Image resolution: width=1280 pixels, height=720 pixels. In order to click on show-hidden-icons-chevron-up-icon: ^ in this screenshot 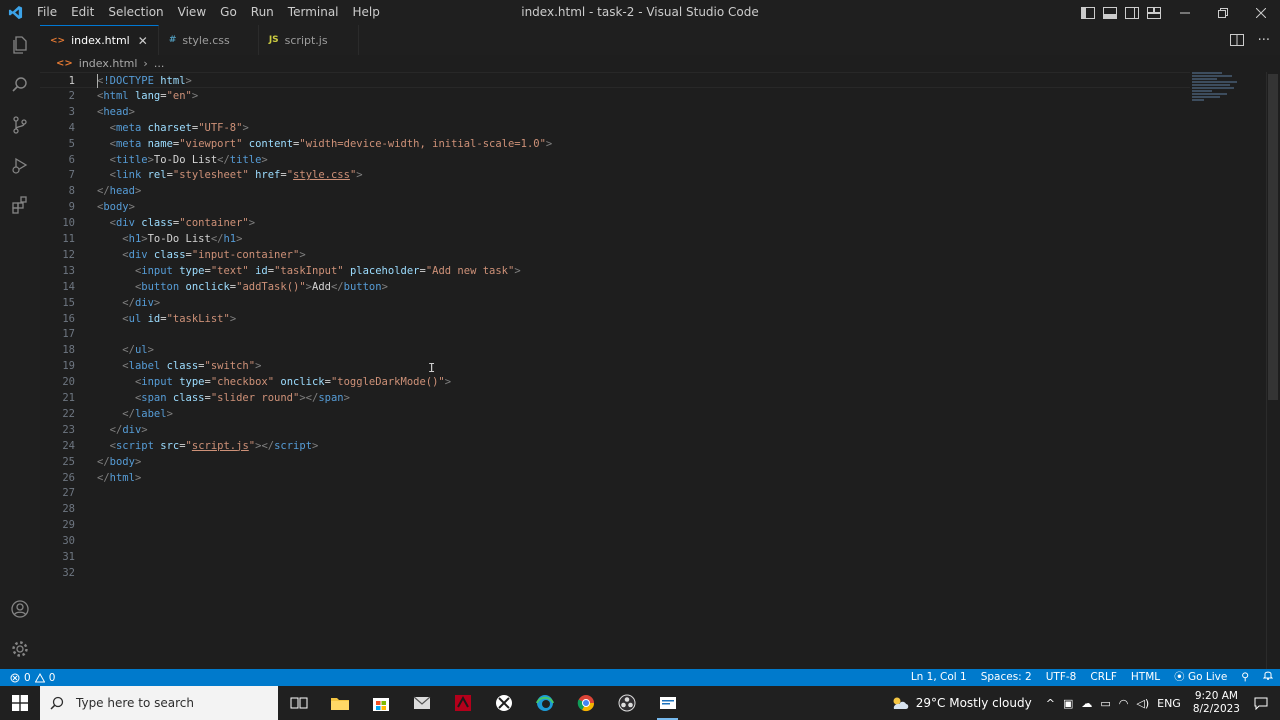, I will do `click(1050, 703)`.